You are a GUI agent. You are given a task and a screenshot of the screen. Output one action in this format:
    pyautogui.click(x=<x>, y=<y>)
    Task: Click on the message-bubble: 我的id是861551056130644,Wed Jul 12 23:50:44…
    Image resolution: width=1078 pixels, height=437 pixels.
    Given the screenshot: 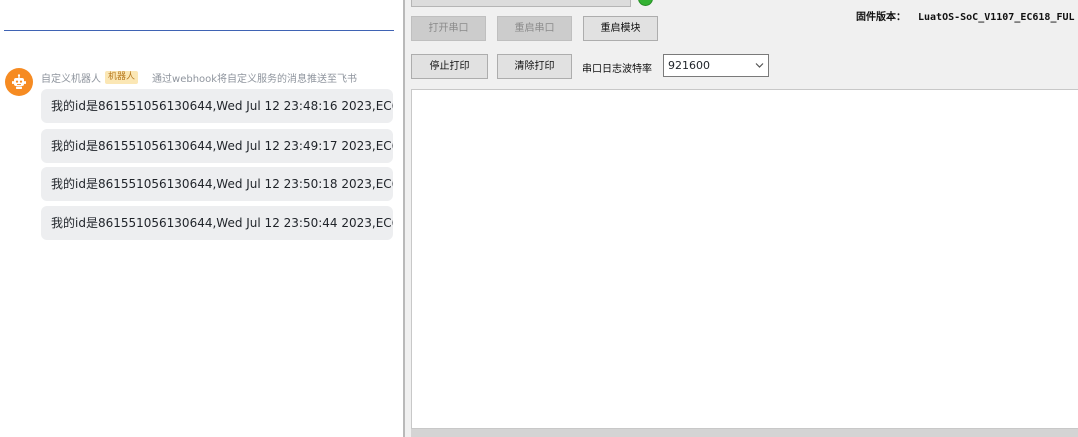 What is the action you would take?
    pyautogui.click(x=217, y=223)
    